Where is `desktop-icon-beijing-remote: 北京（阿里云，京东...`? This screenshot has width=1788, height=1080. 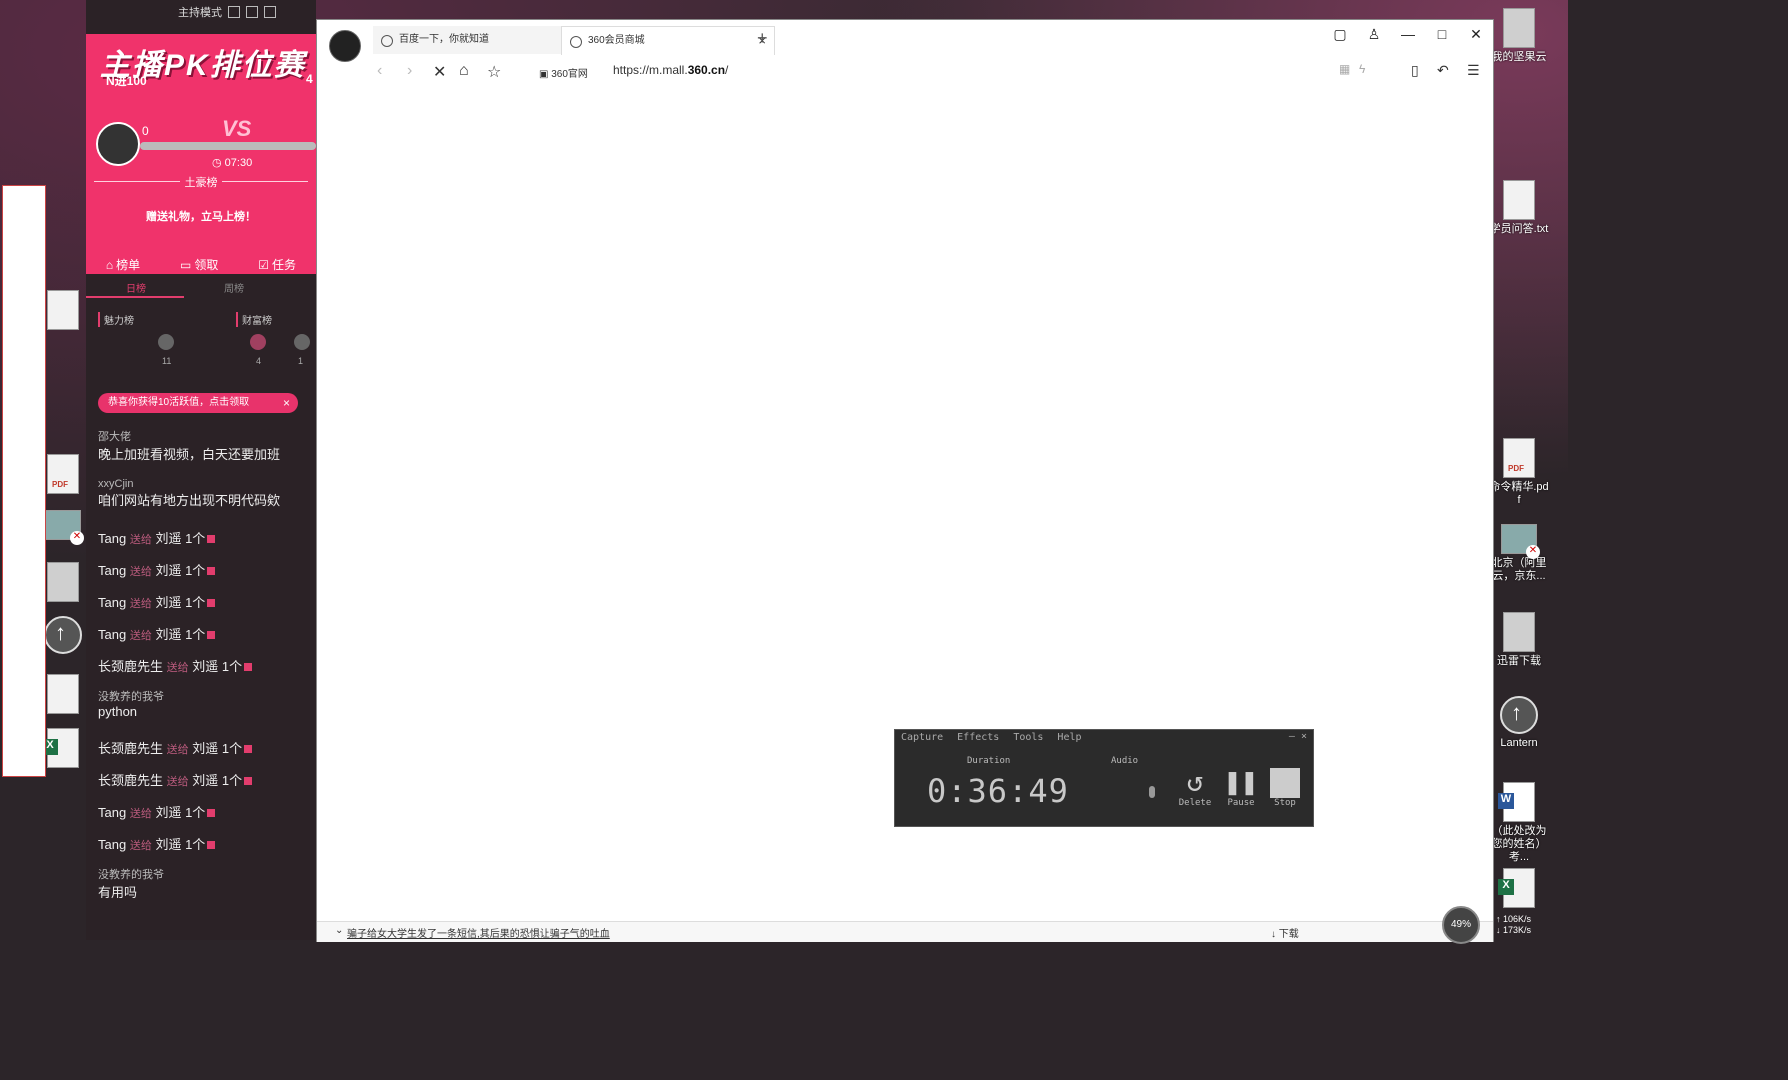 desktop-icon-beijing-remote: 北京（阿里云，京东... is located at coordinates (1519, 553).